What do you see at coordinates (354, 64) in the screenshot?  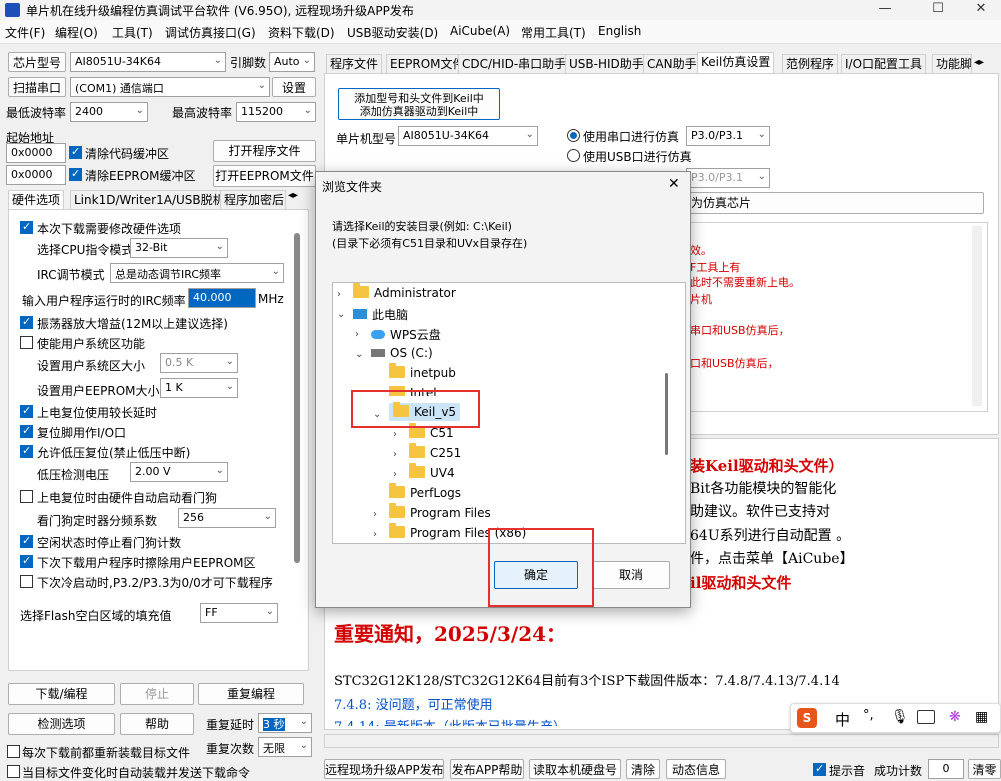 I see `tab-program-file: 程序文件` at bounding box center [354, 64].